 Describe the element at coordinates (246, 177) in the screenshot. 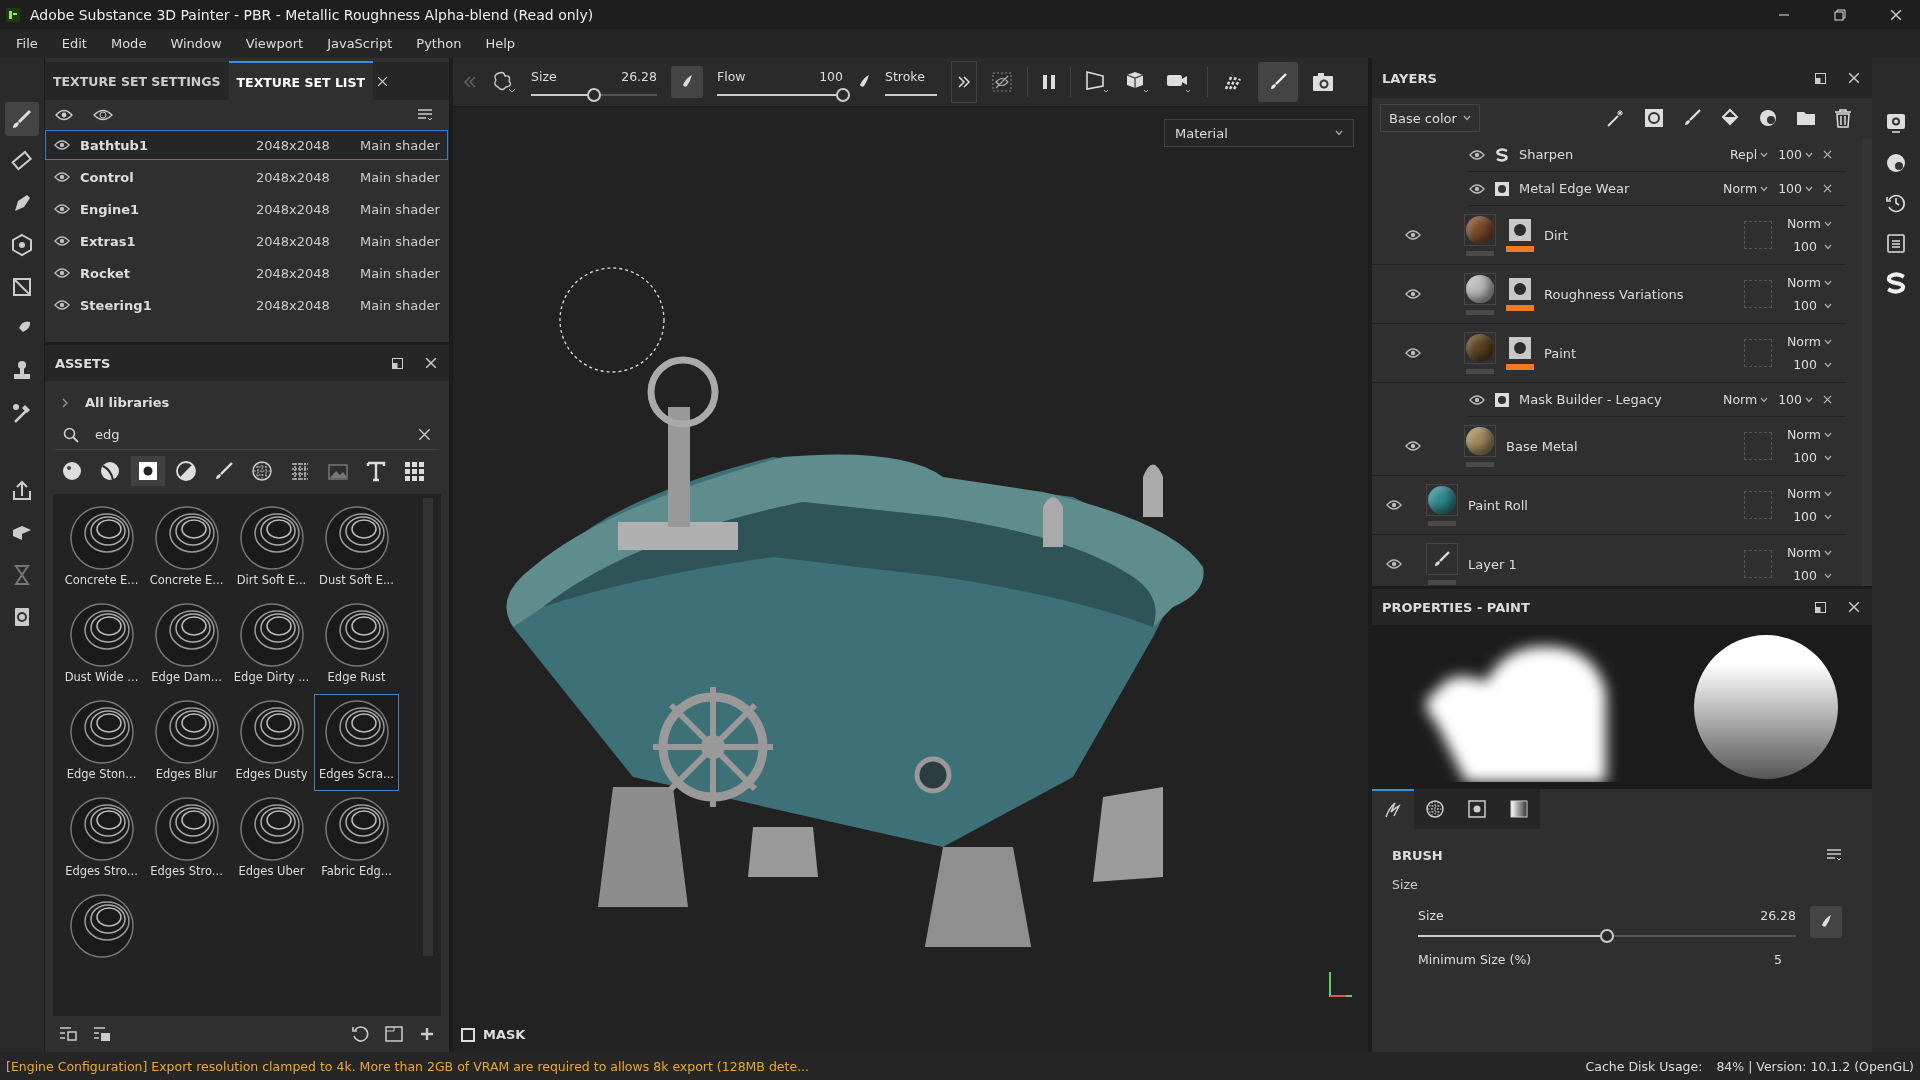

I see `texture-set-row: Control 2048x2048 Main shader` at that location.